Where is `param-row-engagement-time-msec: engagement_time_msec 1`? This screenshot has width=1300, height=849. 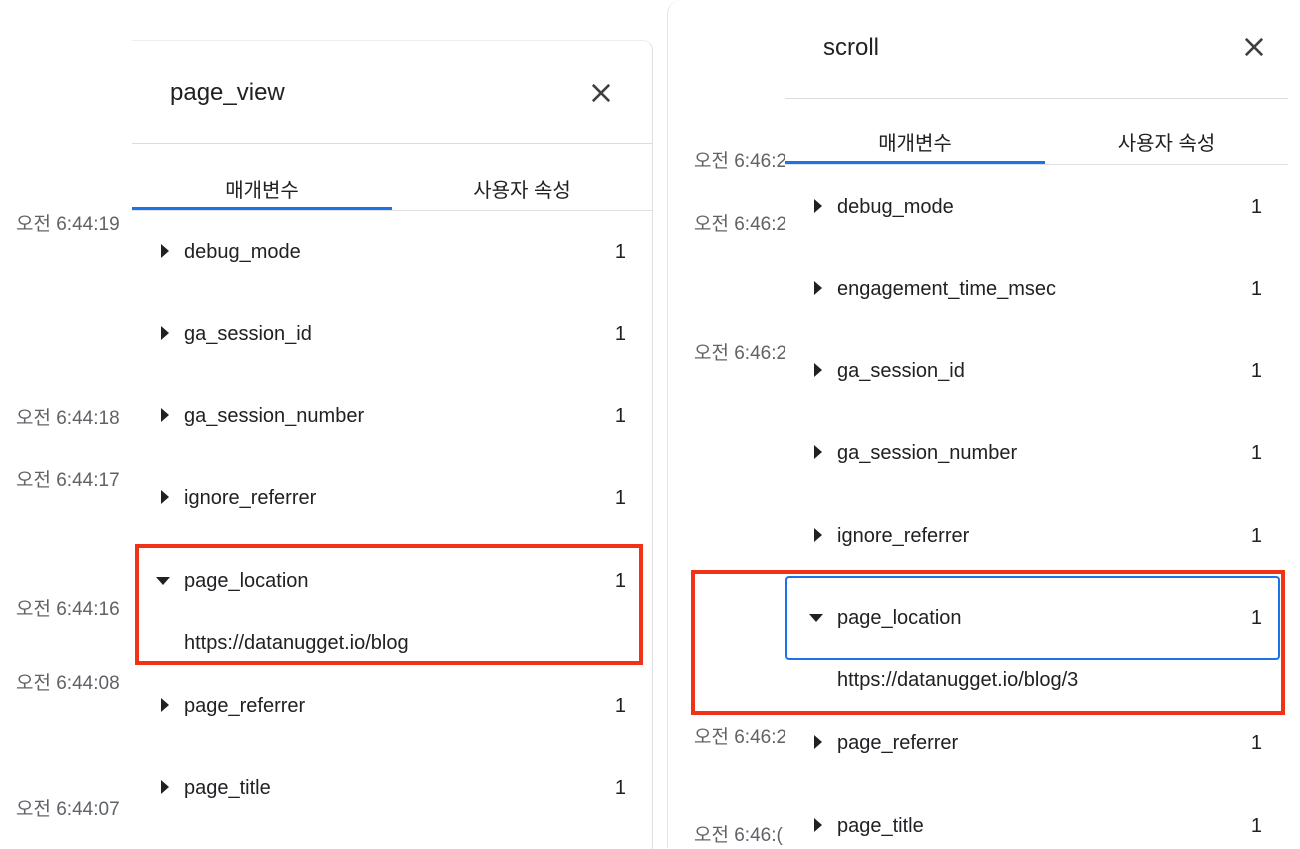
param-row-engagement-time-msec: engagement_time_msec 1 is located at coordinates (1036, 288).